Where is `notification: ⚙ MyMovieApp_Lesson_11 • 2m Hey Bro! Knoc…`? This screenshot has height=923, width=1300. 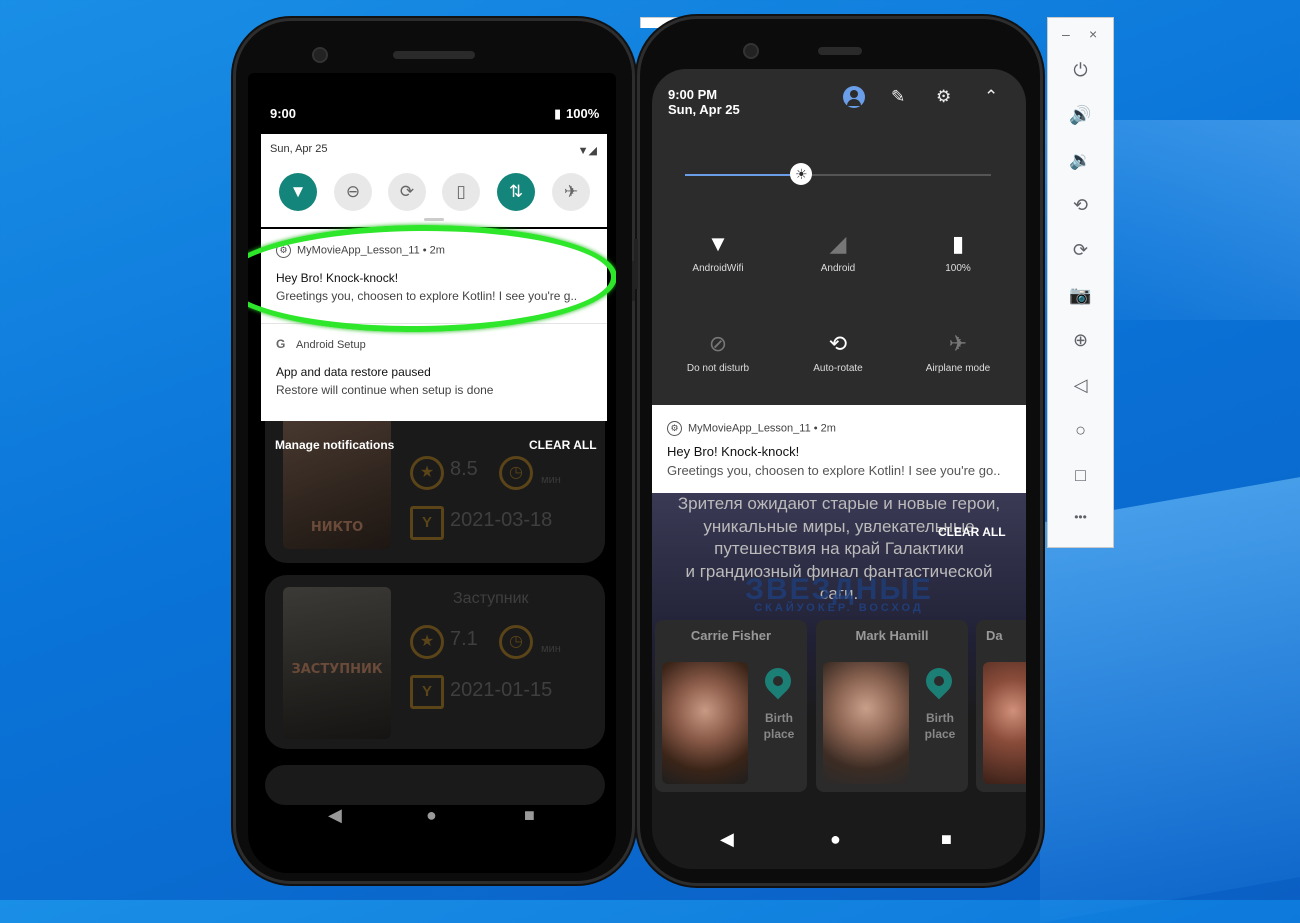 notification: ⚙ MyMovieApp_Lesson_11 • 2m Hey Bro! Knoc… is located at coordinates (839, 449).